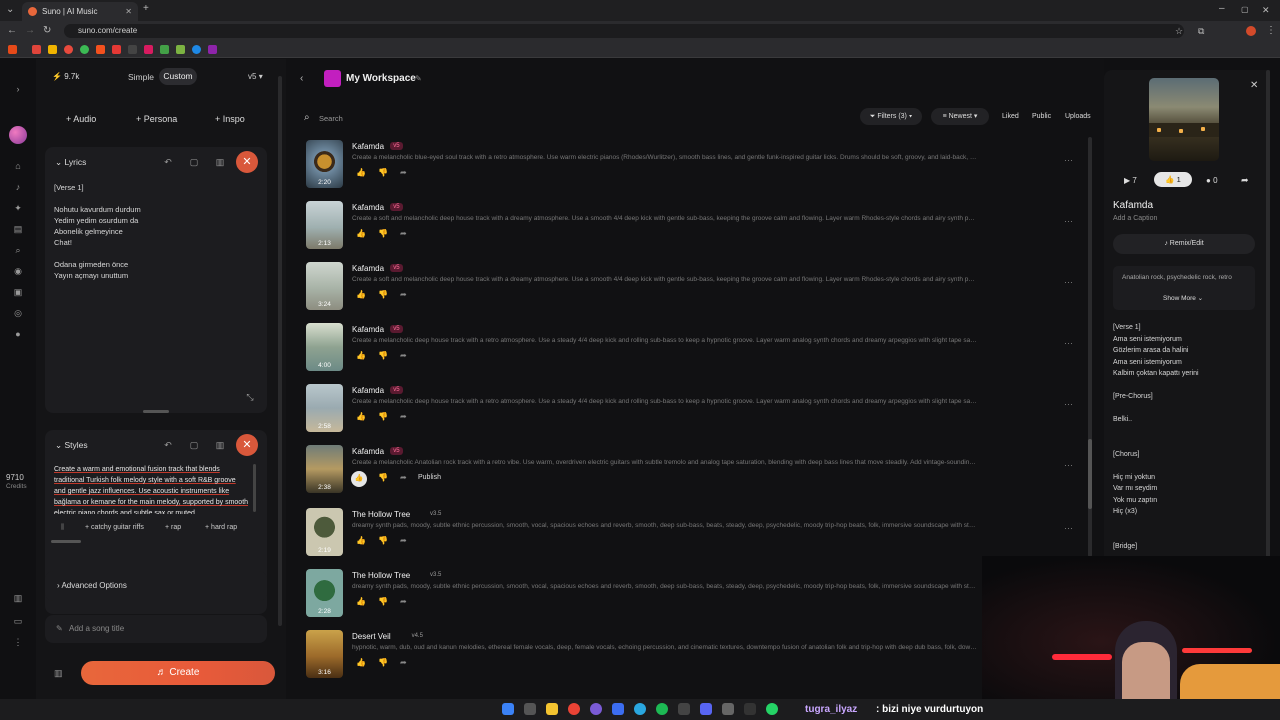  What do you see at coordinates (18, 621) in the screenshot?
I see `docs-icon: ▭` at bounding box center [18, 621].